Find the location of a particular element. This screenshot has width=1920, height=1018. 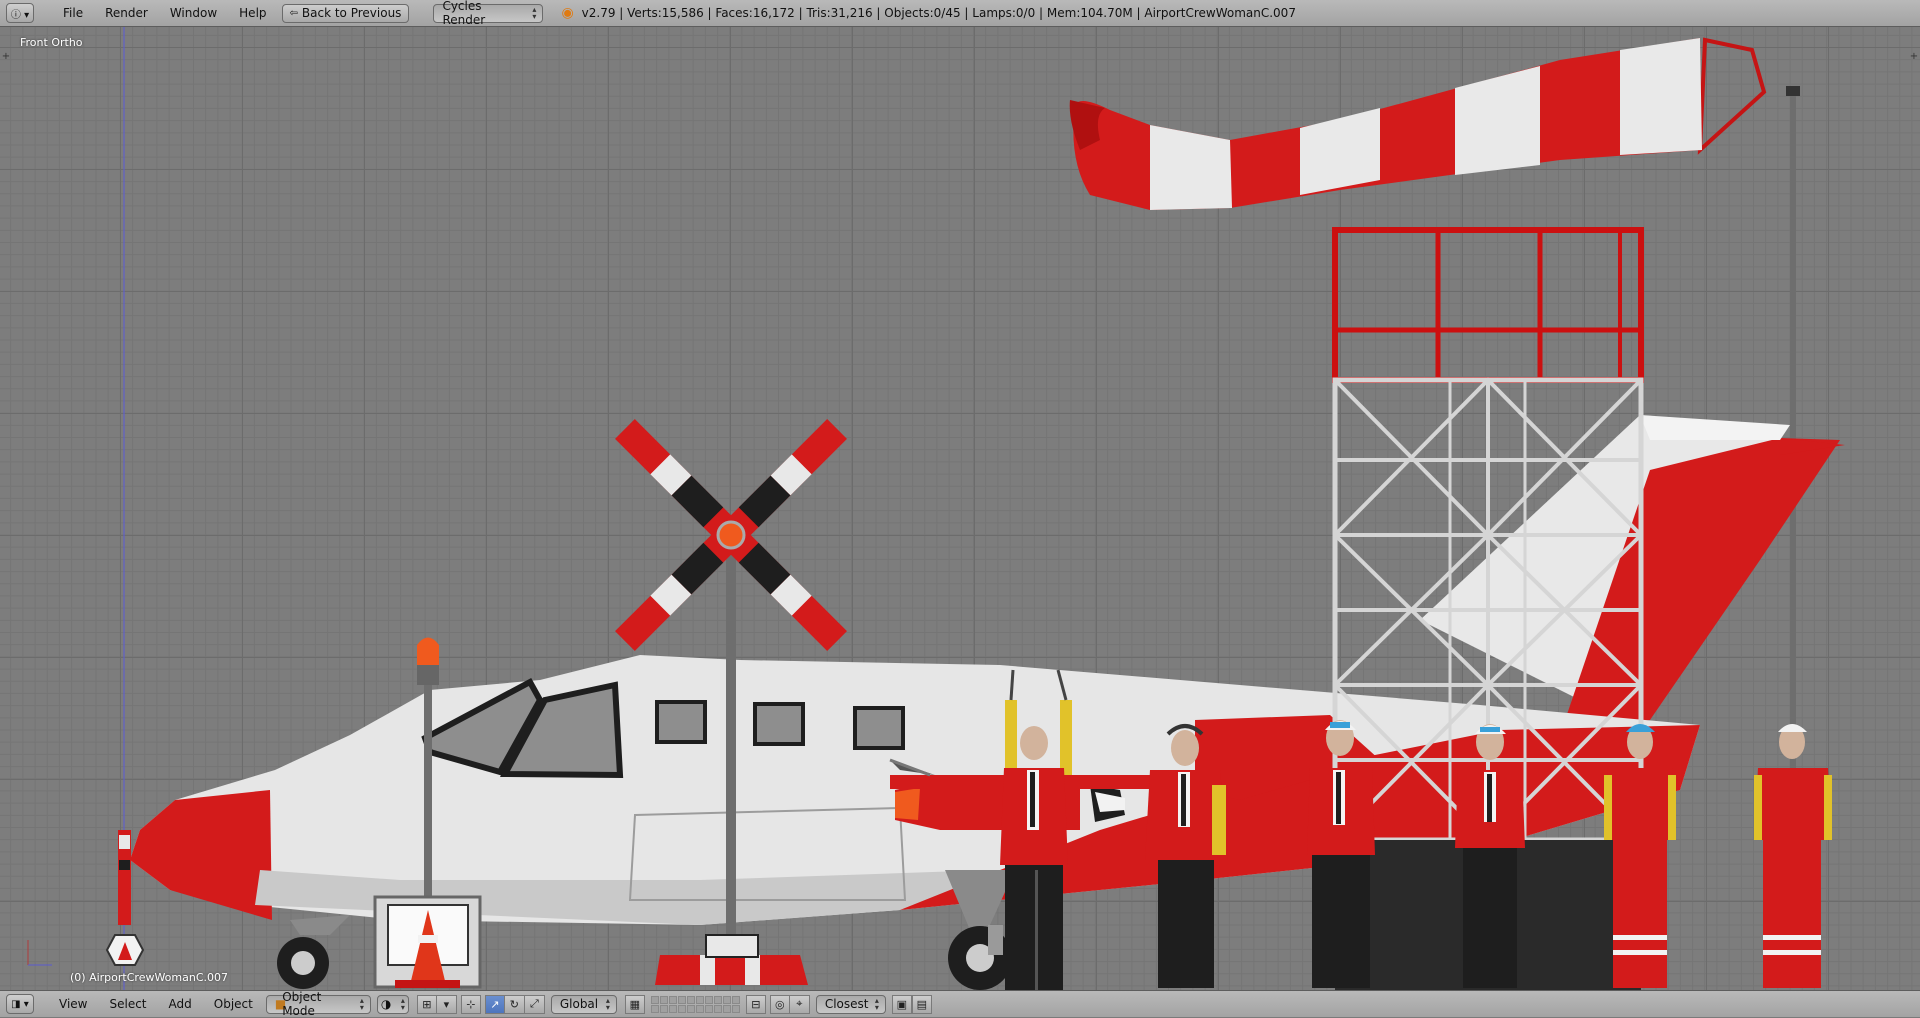

menu-help: Help is located at coordinates (252, 13).